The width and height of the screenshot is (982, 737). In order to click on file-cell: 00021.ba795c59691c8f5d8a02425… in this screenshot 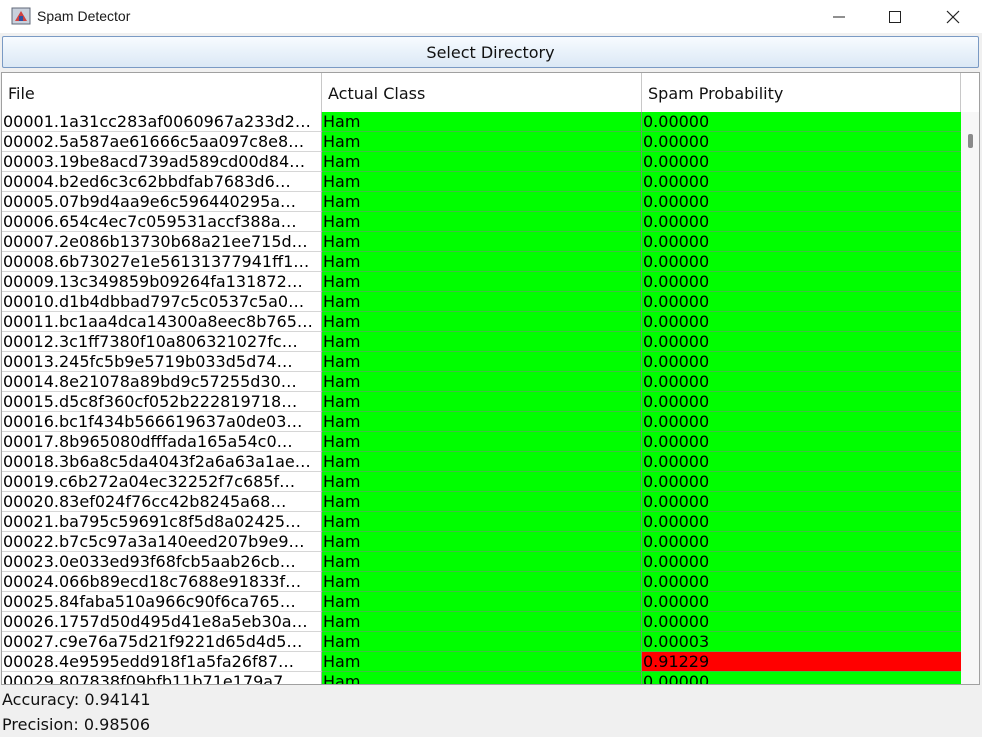, I will do `click(162, 522)`.